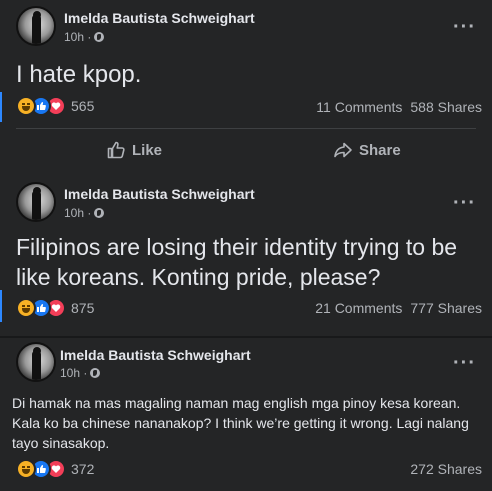 The width and height of the screenshot is (492, 491). I want to click on comments-count: 11 Comments, so click(359, 107).